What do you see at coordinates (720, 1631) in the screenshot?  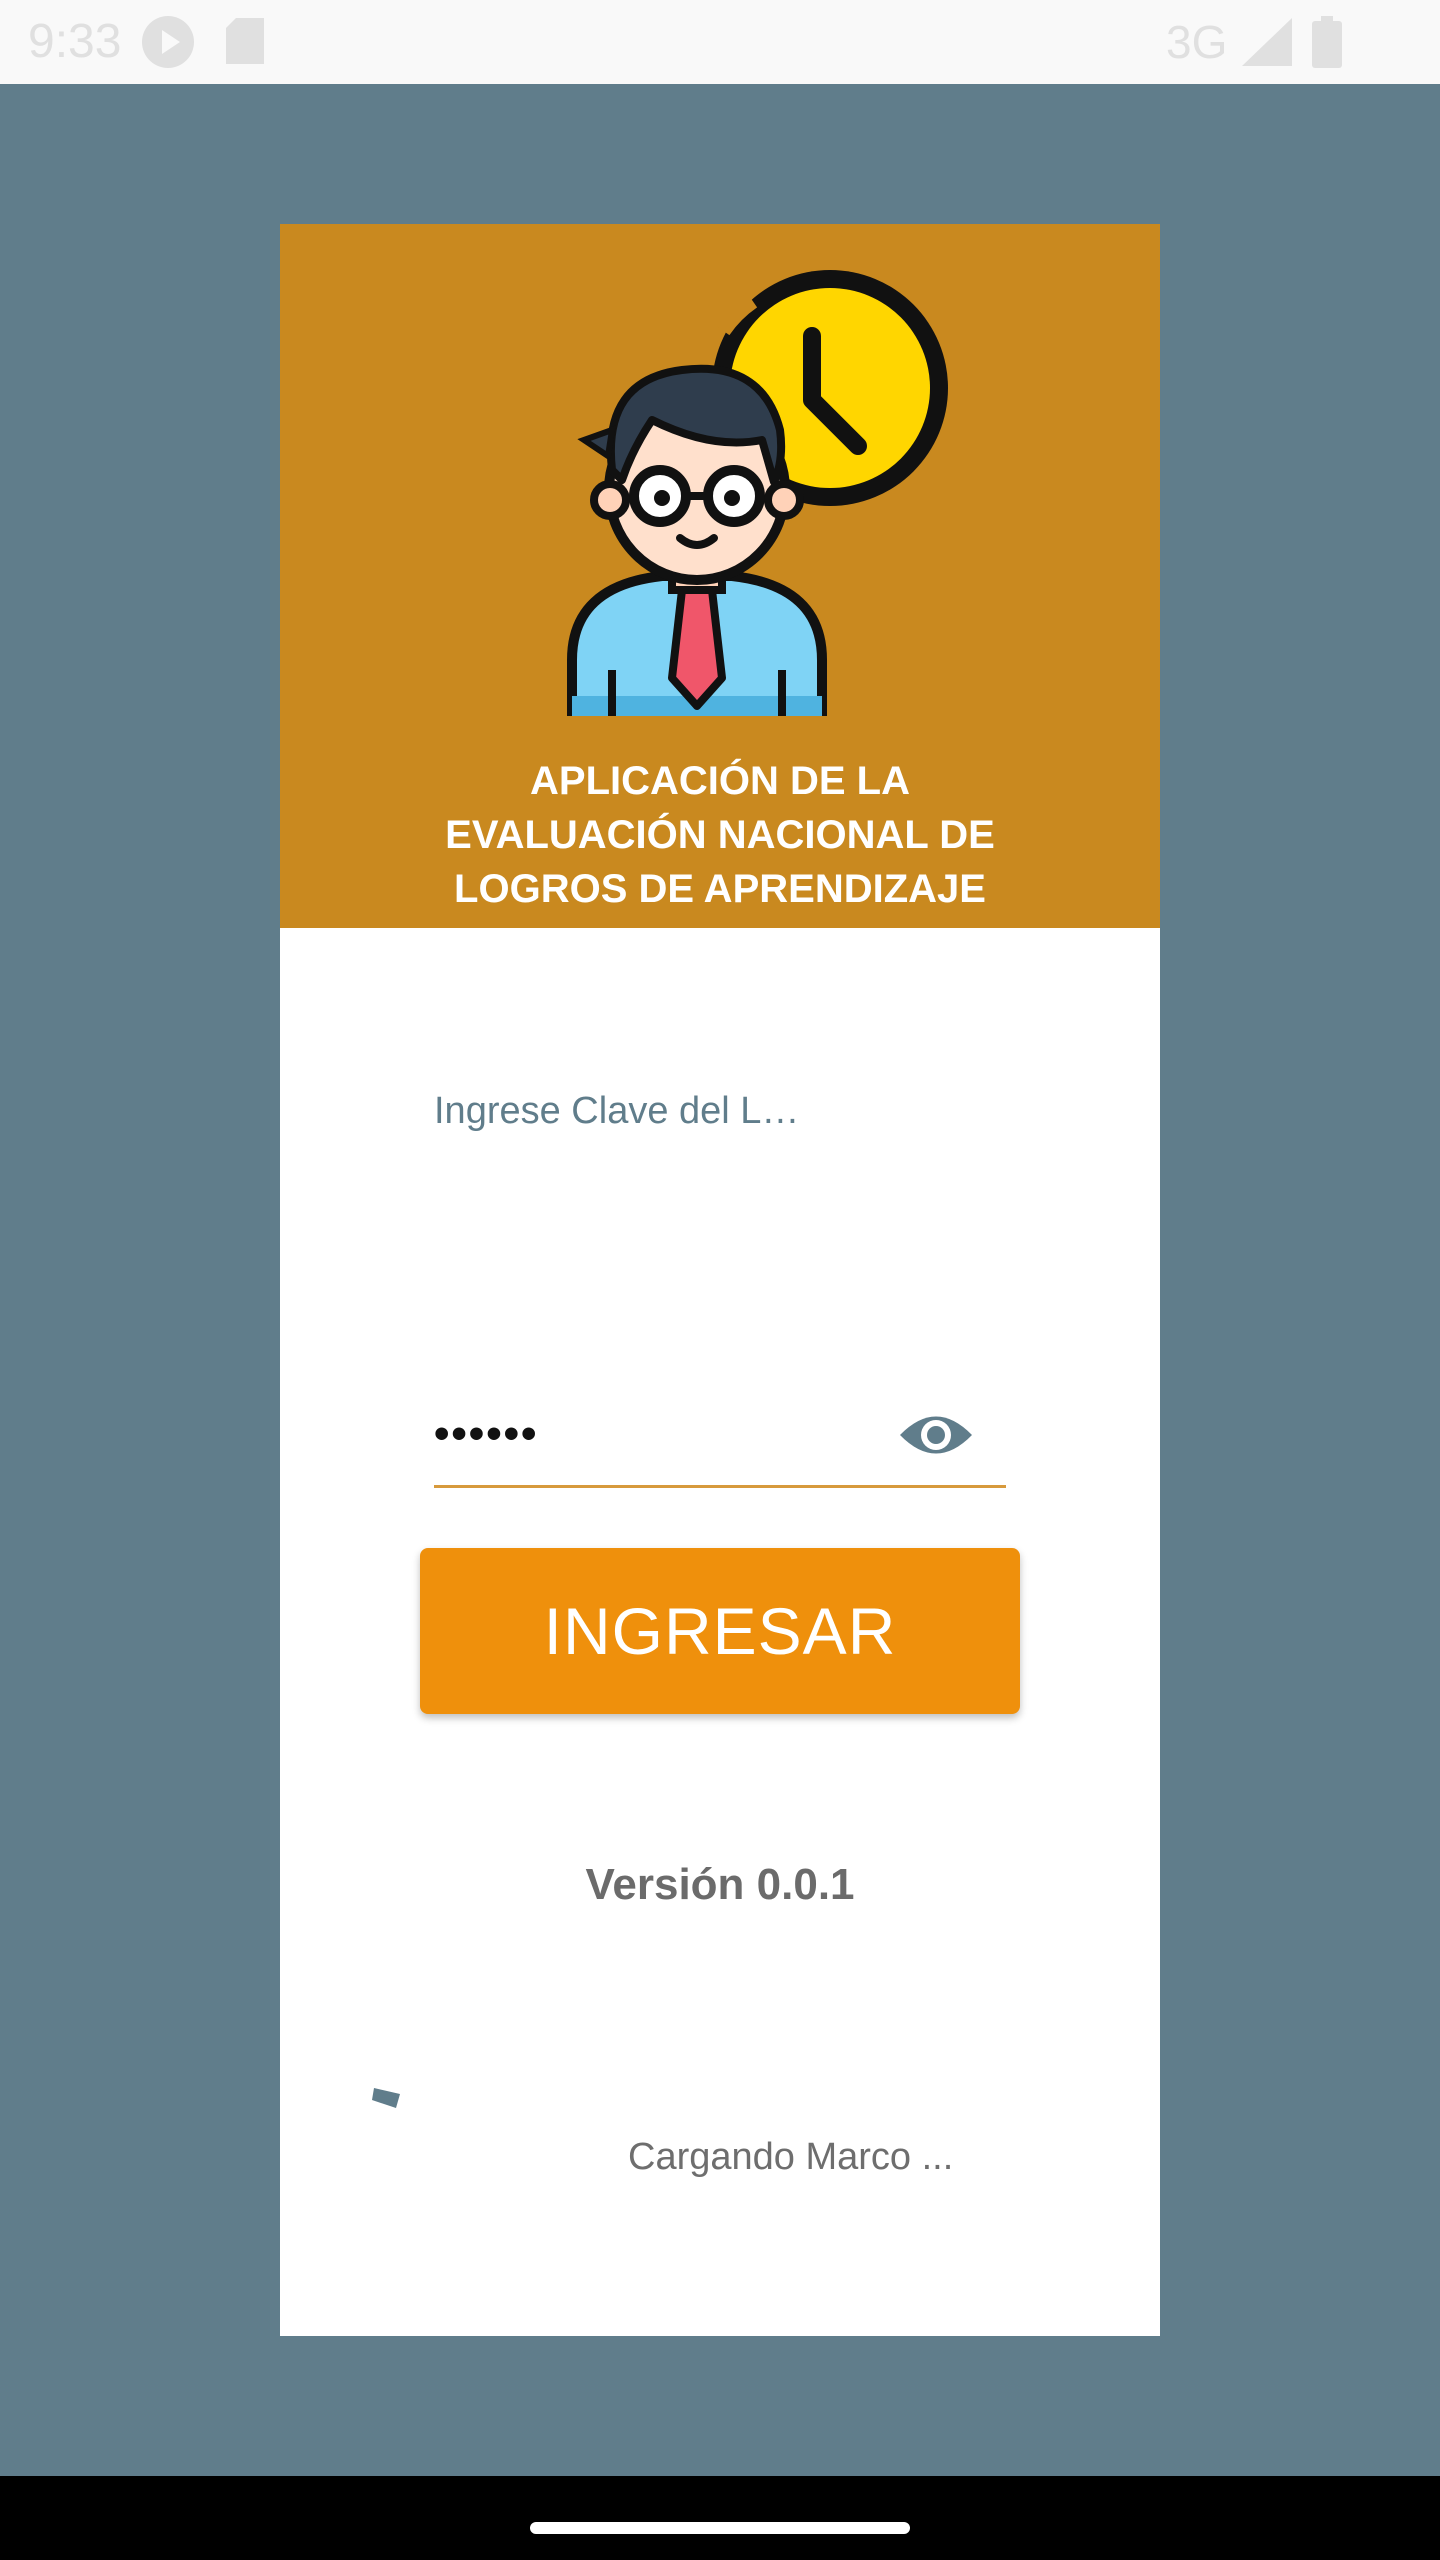 I see `login-button: INGRESAR` at bounding box center [720, 1631].